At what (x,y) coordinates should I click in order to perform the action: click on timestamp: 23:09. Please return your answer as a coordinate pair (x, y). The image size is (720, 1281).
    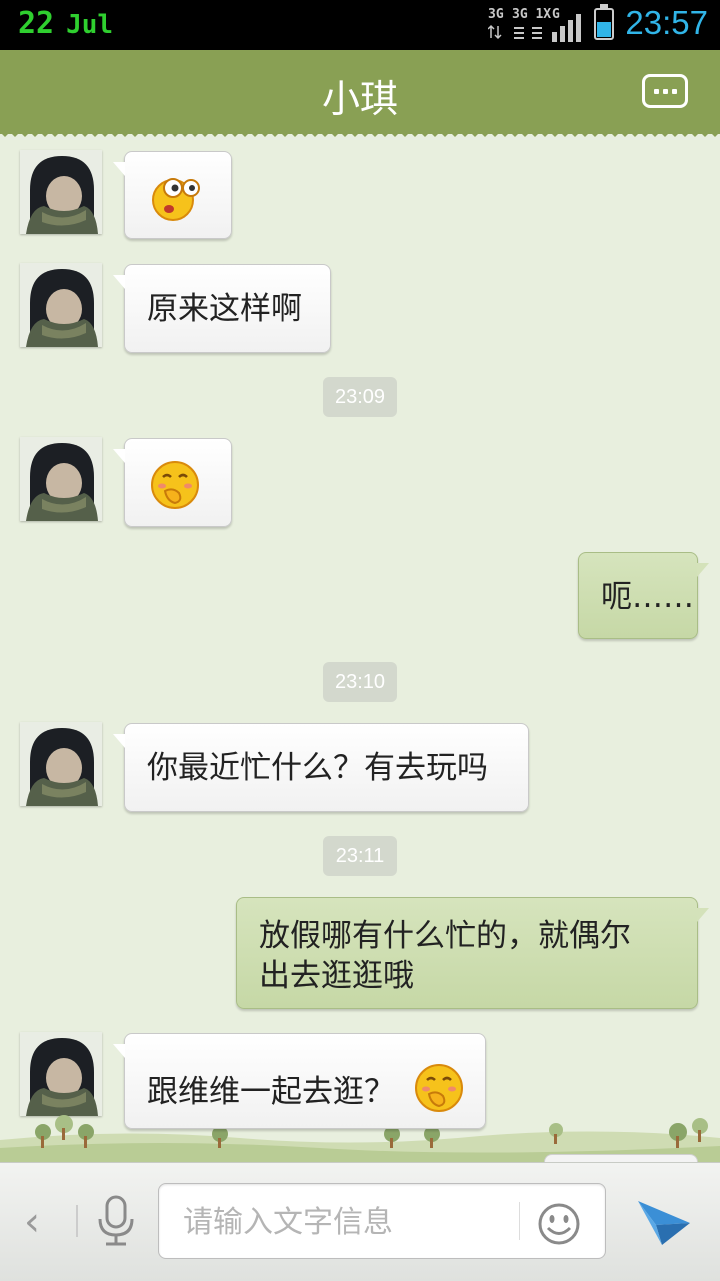
    Looking at the image, I should click on (360, 397).